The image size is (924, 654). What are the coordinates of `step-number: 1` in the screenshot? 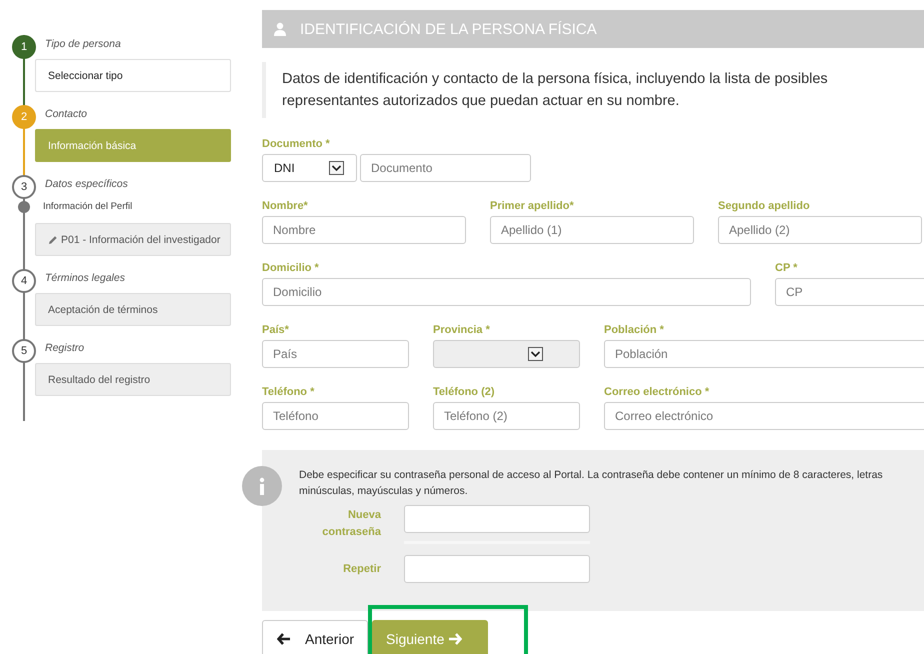 It's located at (24, 47).